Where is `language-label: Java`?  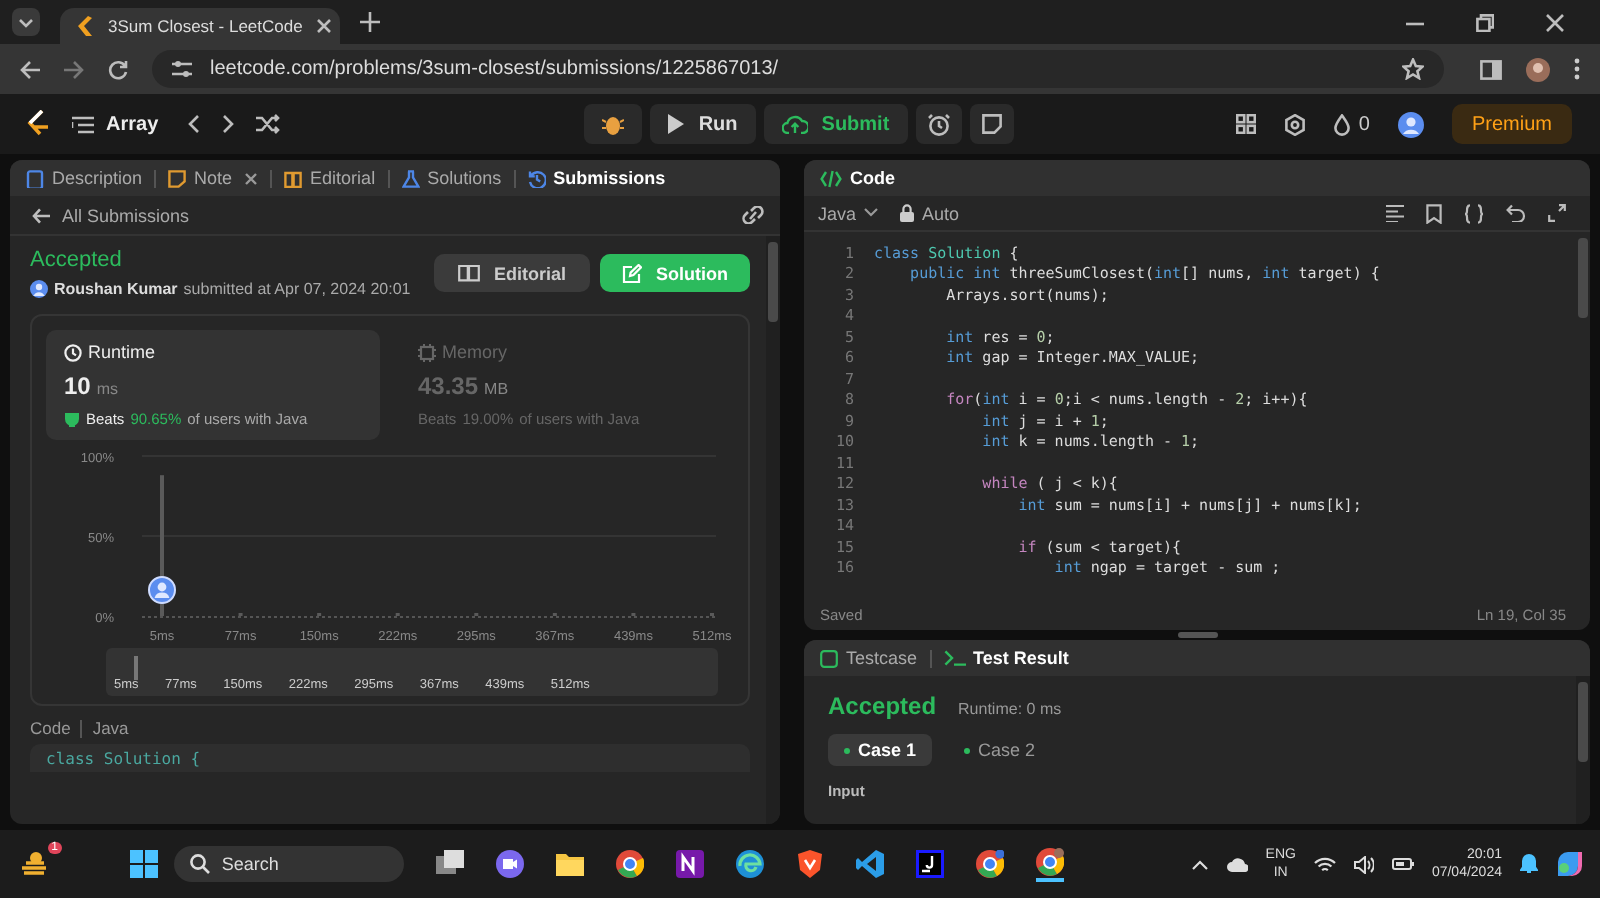
language-label: Java is located at coordinates (110, 728).